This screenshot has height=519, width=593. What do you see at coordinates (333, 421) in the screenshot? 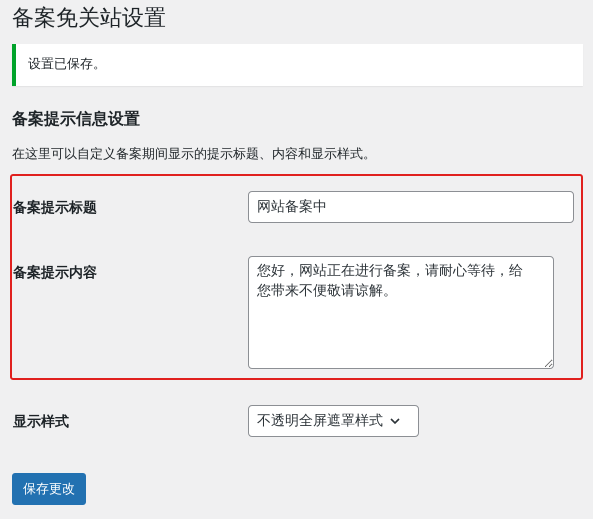
I see `style-dropdown: 不透明全屏遮罩样式` at bounding box center [333, 421].